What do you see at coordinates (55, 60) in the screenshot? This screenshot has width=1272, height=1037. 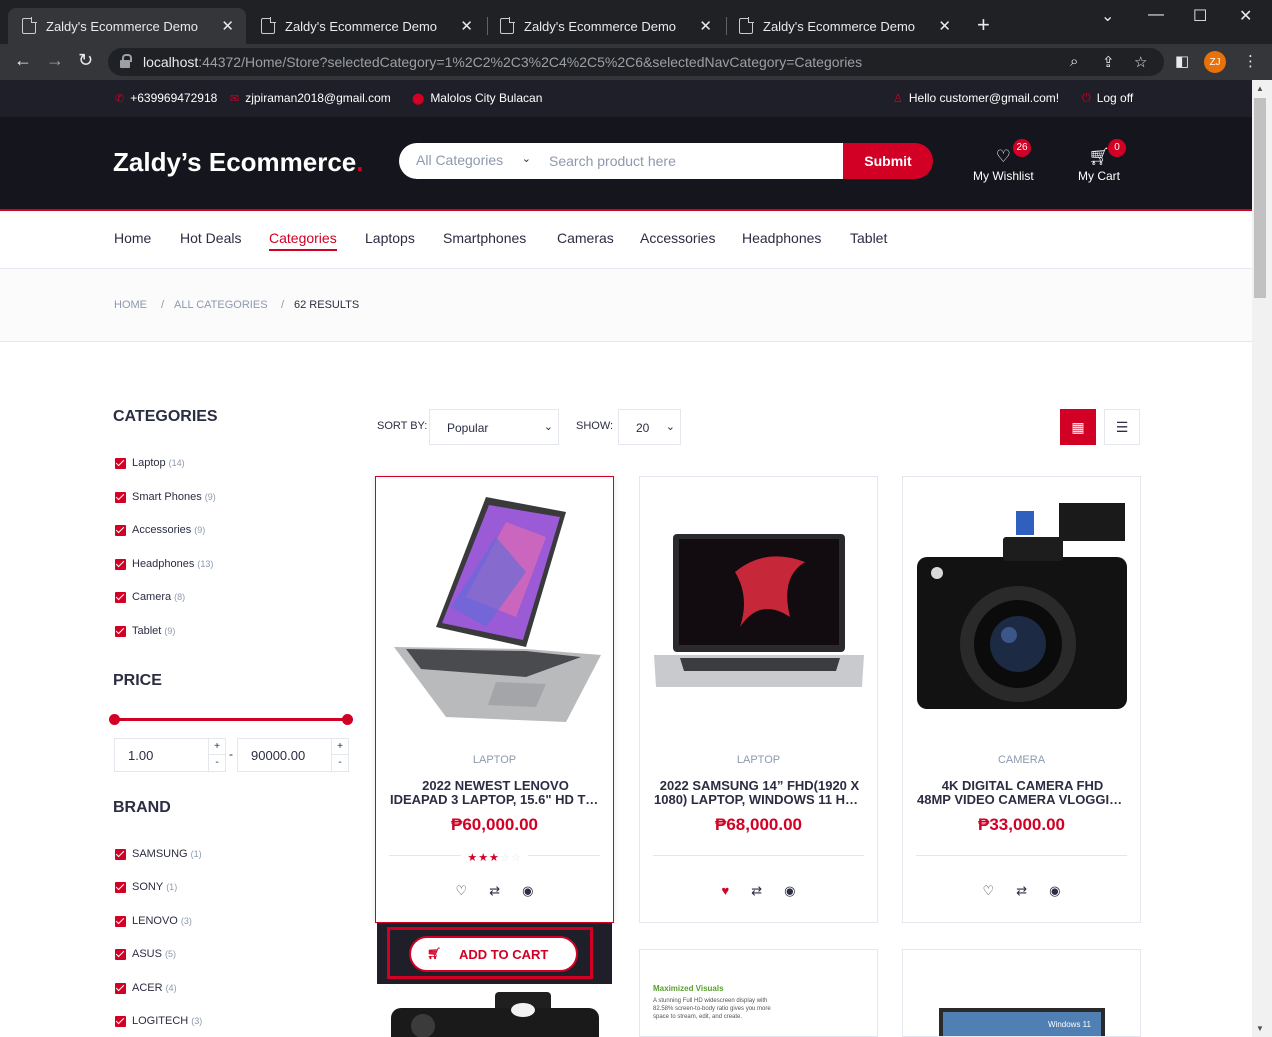 I see `forward-icon: →` at bounding box center [55, 60].